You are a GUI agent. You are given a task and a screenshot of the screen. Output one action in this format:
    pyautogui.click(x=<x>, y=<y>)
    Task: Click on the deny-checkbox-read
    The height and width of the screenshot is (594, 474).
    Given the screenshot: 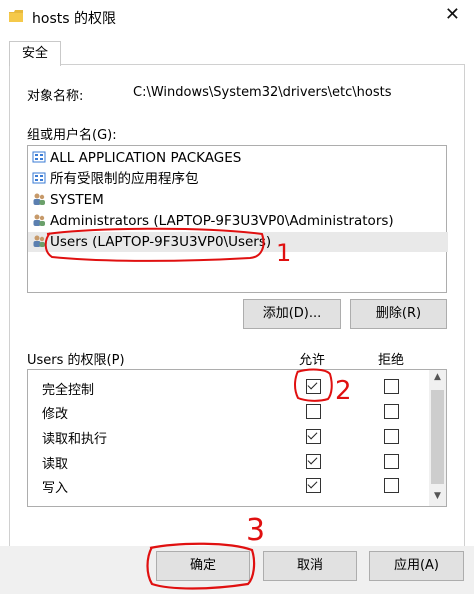 What is the action you would take?
    pyautogui.click(x=391, y=461)
    